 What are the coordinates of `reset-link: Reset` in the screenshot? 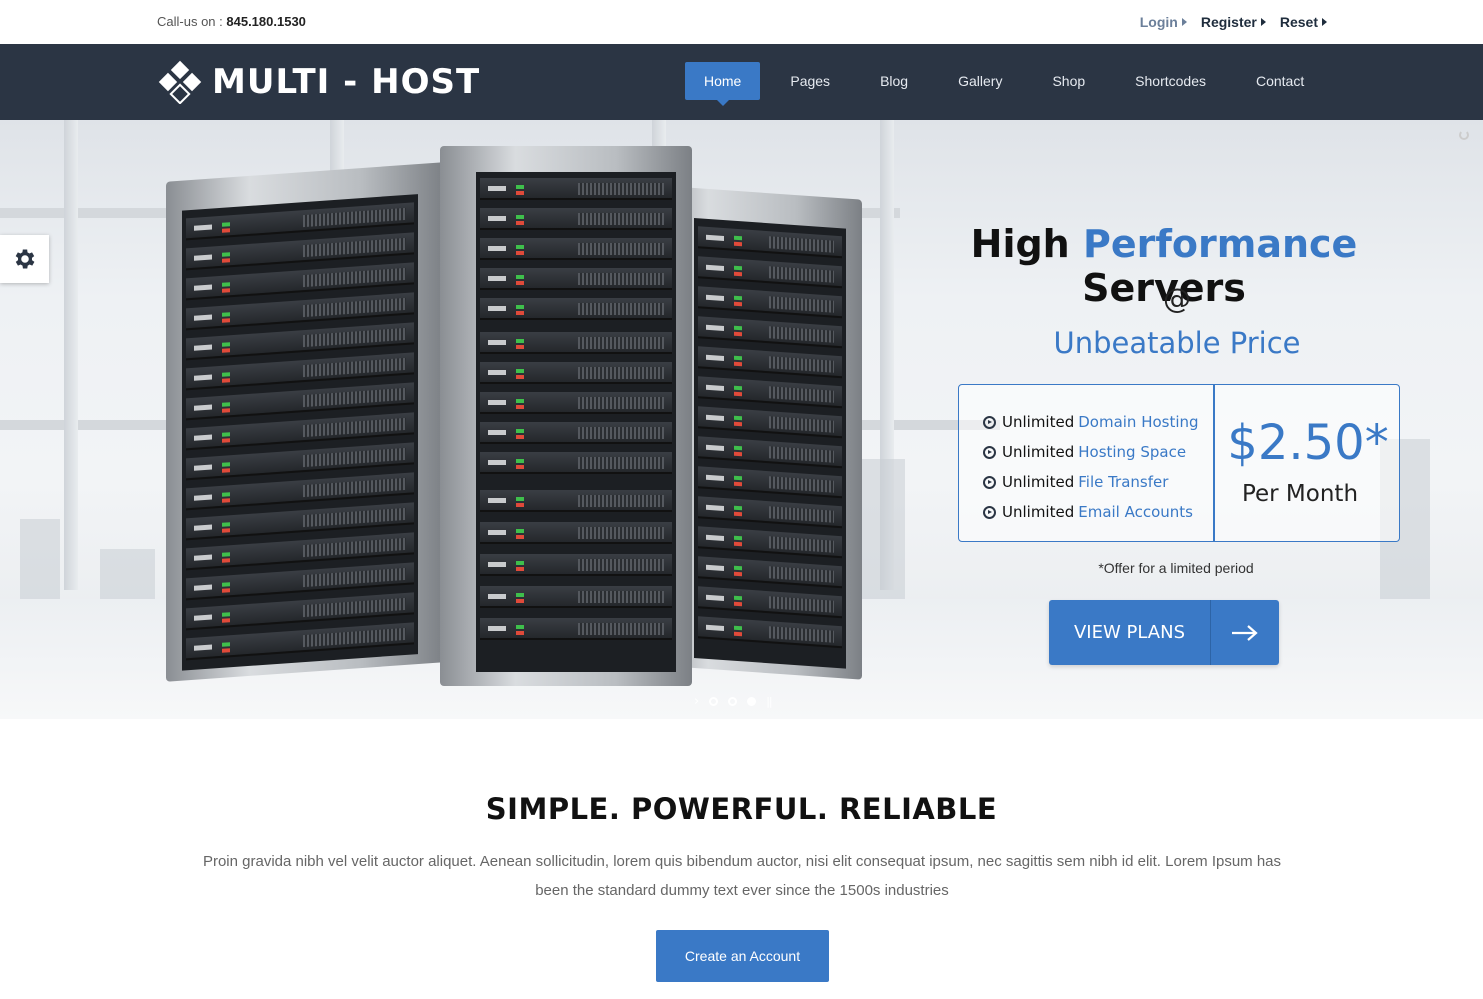 It's located at (1303, 22).